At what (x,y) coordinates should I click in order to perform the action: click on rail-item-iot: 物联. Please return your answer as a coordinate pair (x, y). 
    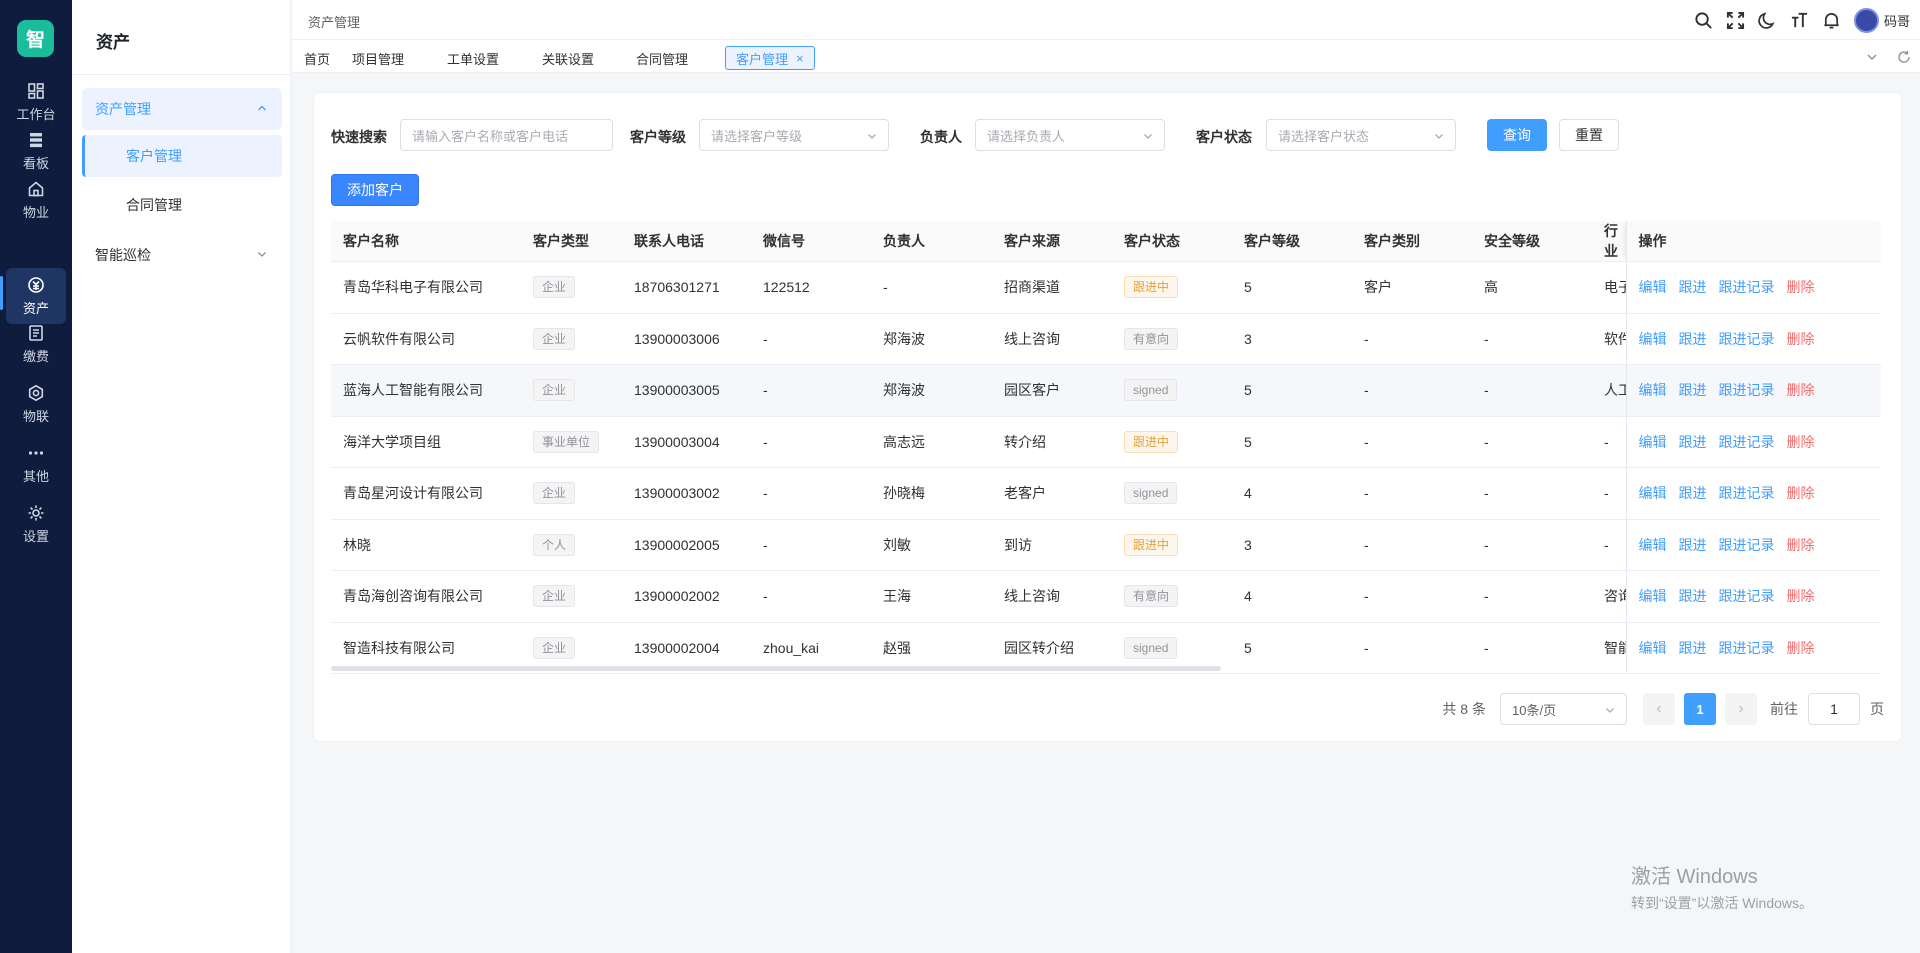
    Looking at the image, I should click on (36, 404).